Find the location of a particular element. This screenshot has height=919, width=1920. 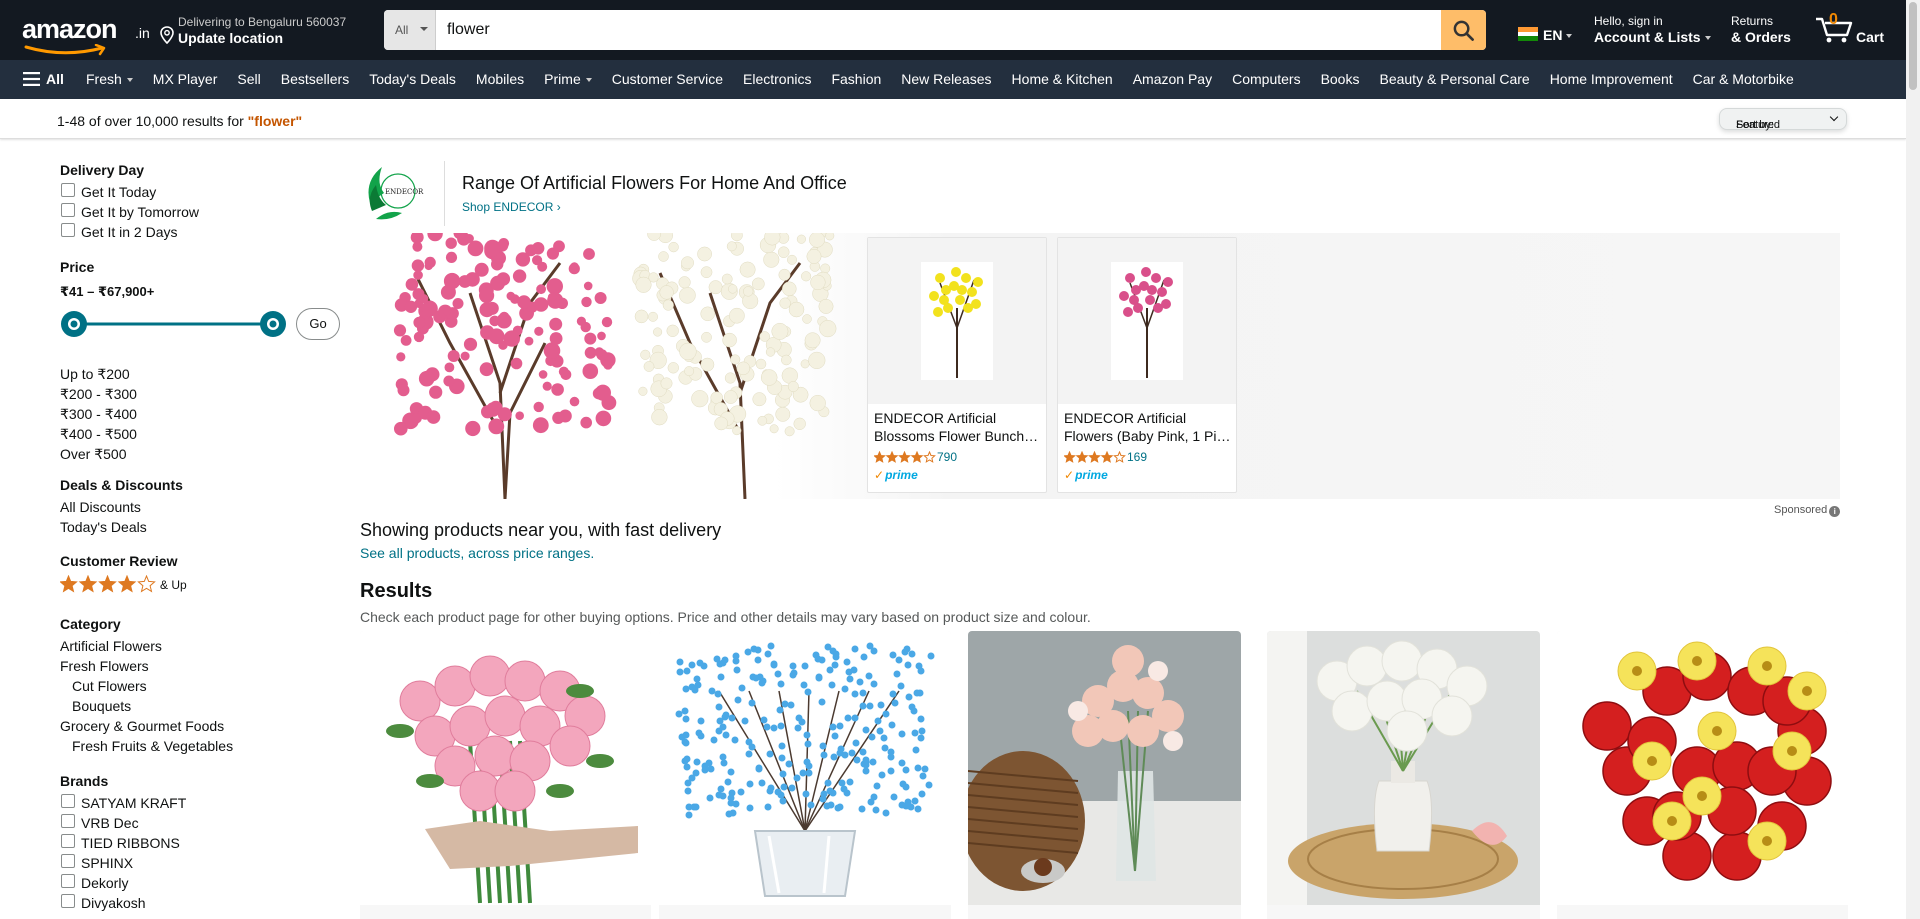

category-link: Fresh Fruits & Vegetables is located at coordinates (205, 746).